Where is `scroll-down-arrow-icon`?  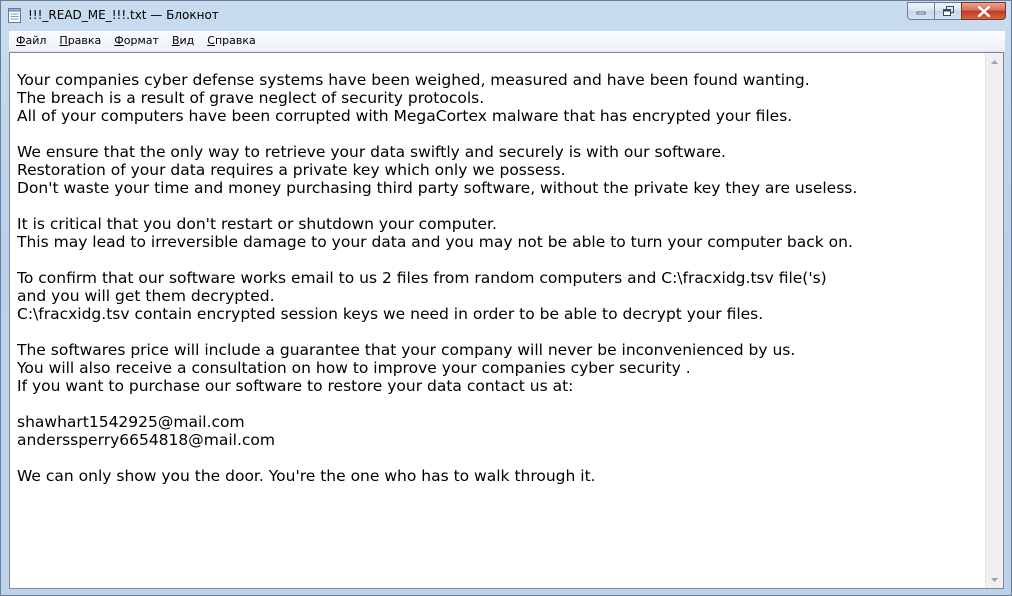 scroll-down-arrow-icon is located at coordinates (994, 579).